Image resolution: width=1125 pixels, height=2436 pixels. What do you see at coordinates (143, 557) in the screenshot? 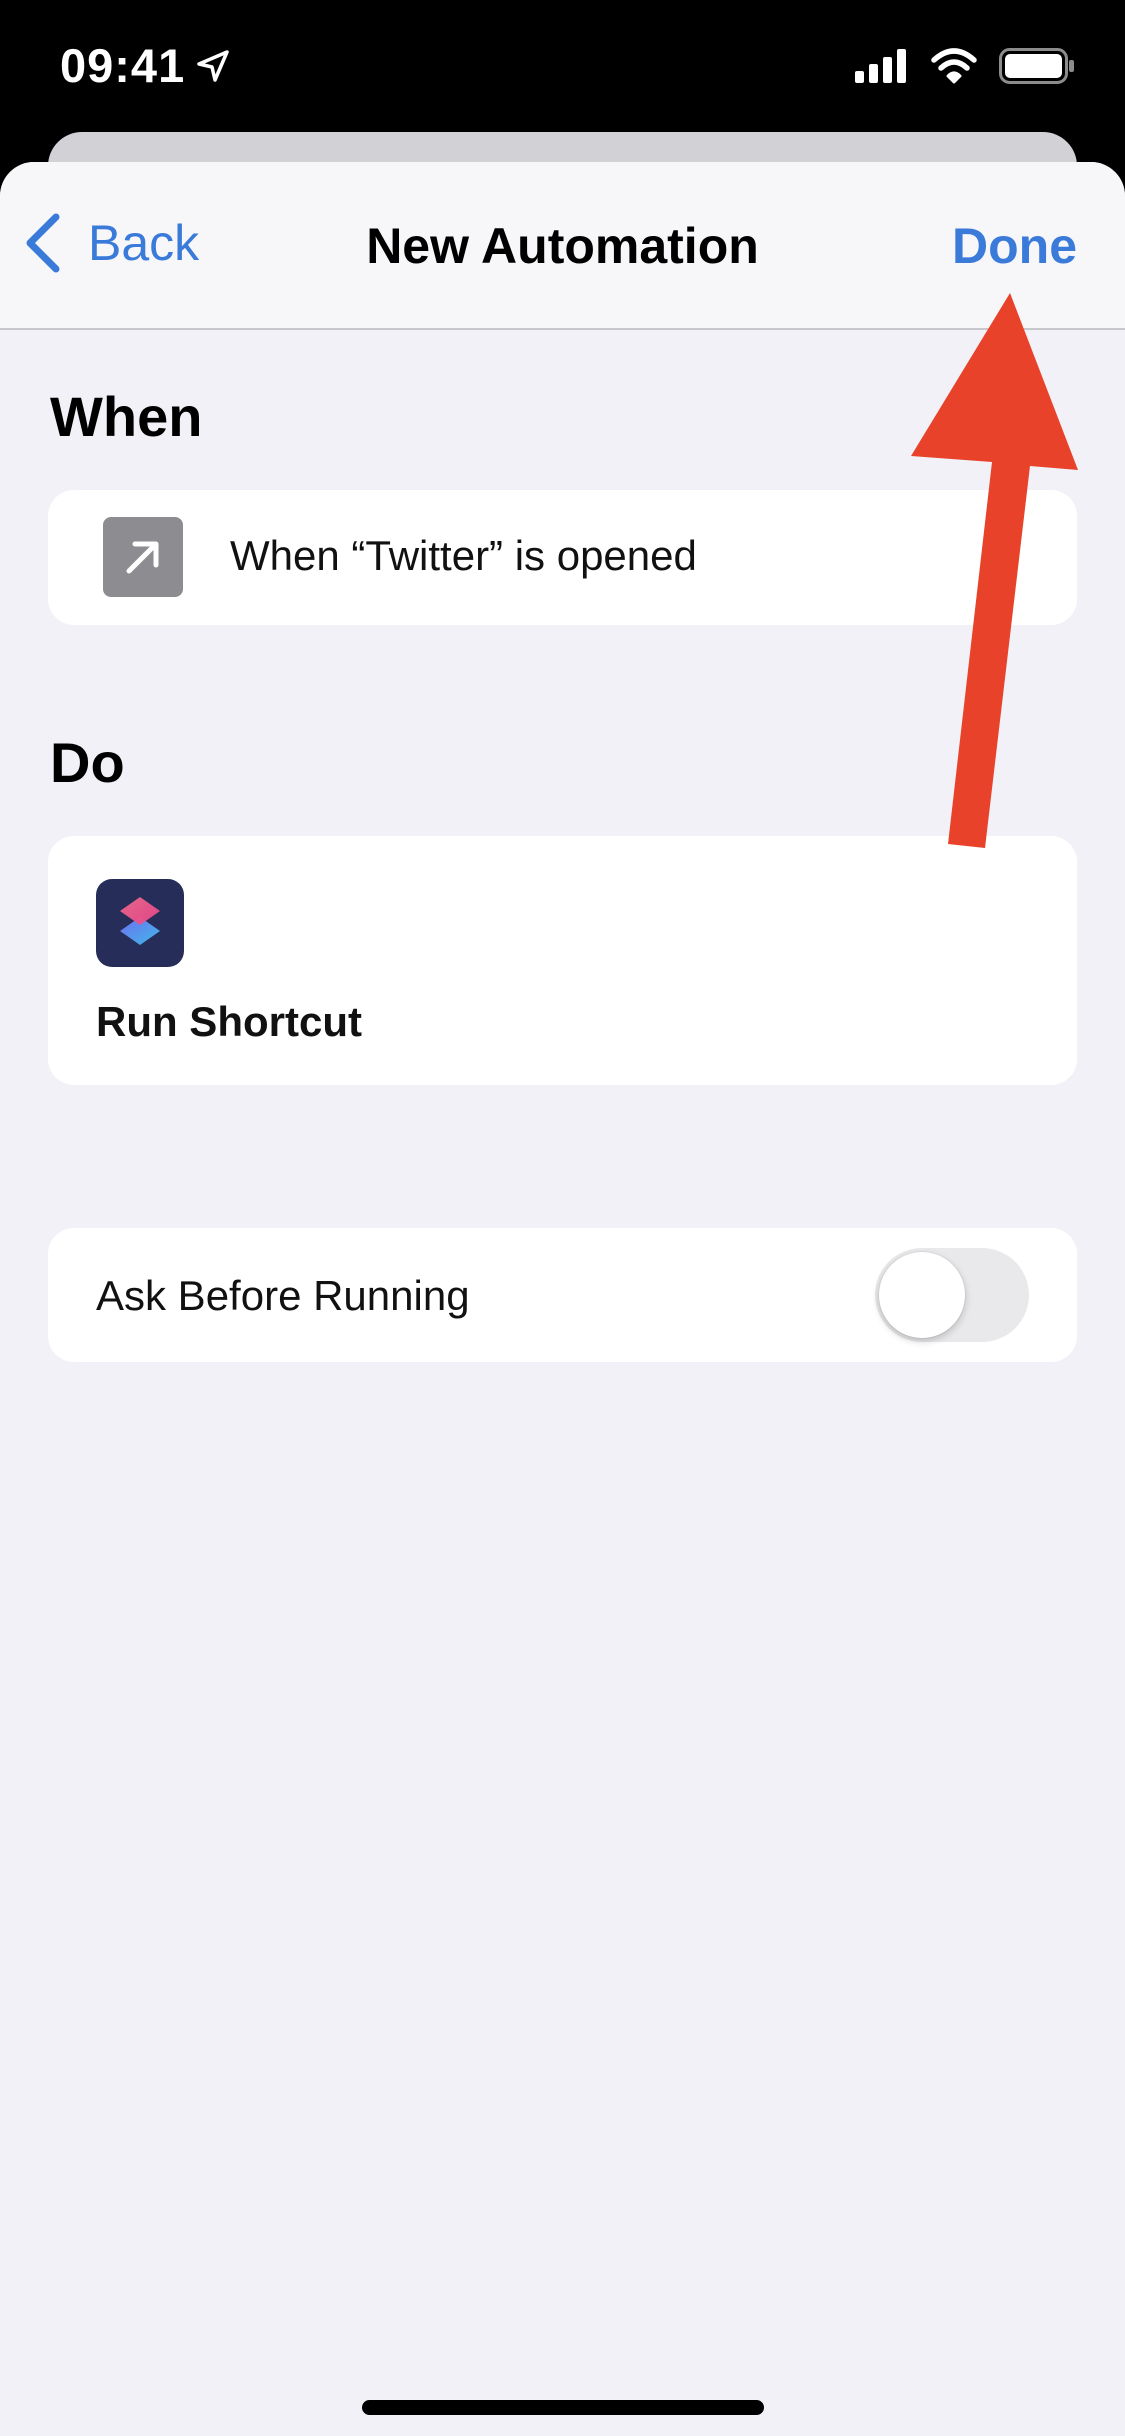
I see `arrow-up-right-icon` at bounding box center [143, 557].